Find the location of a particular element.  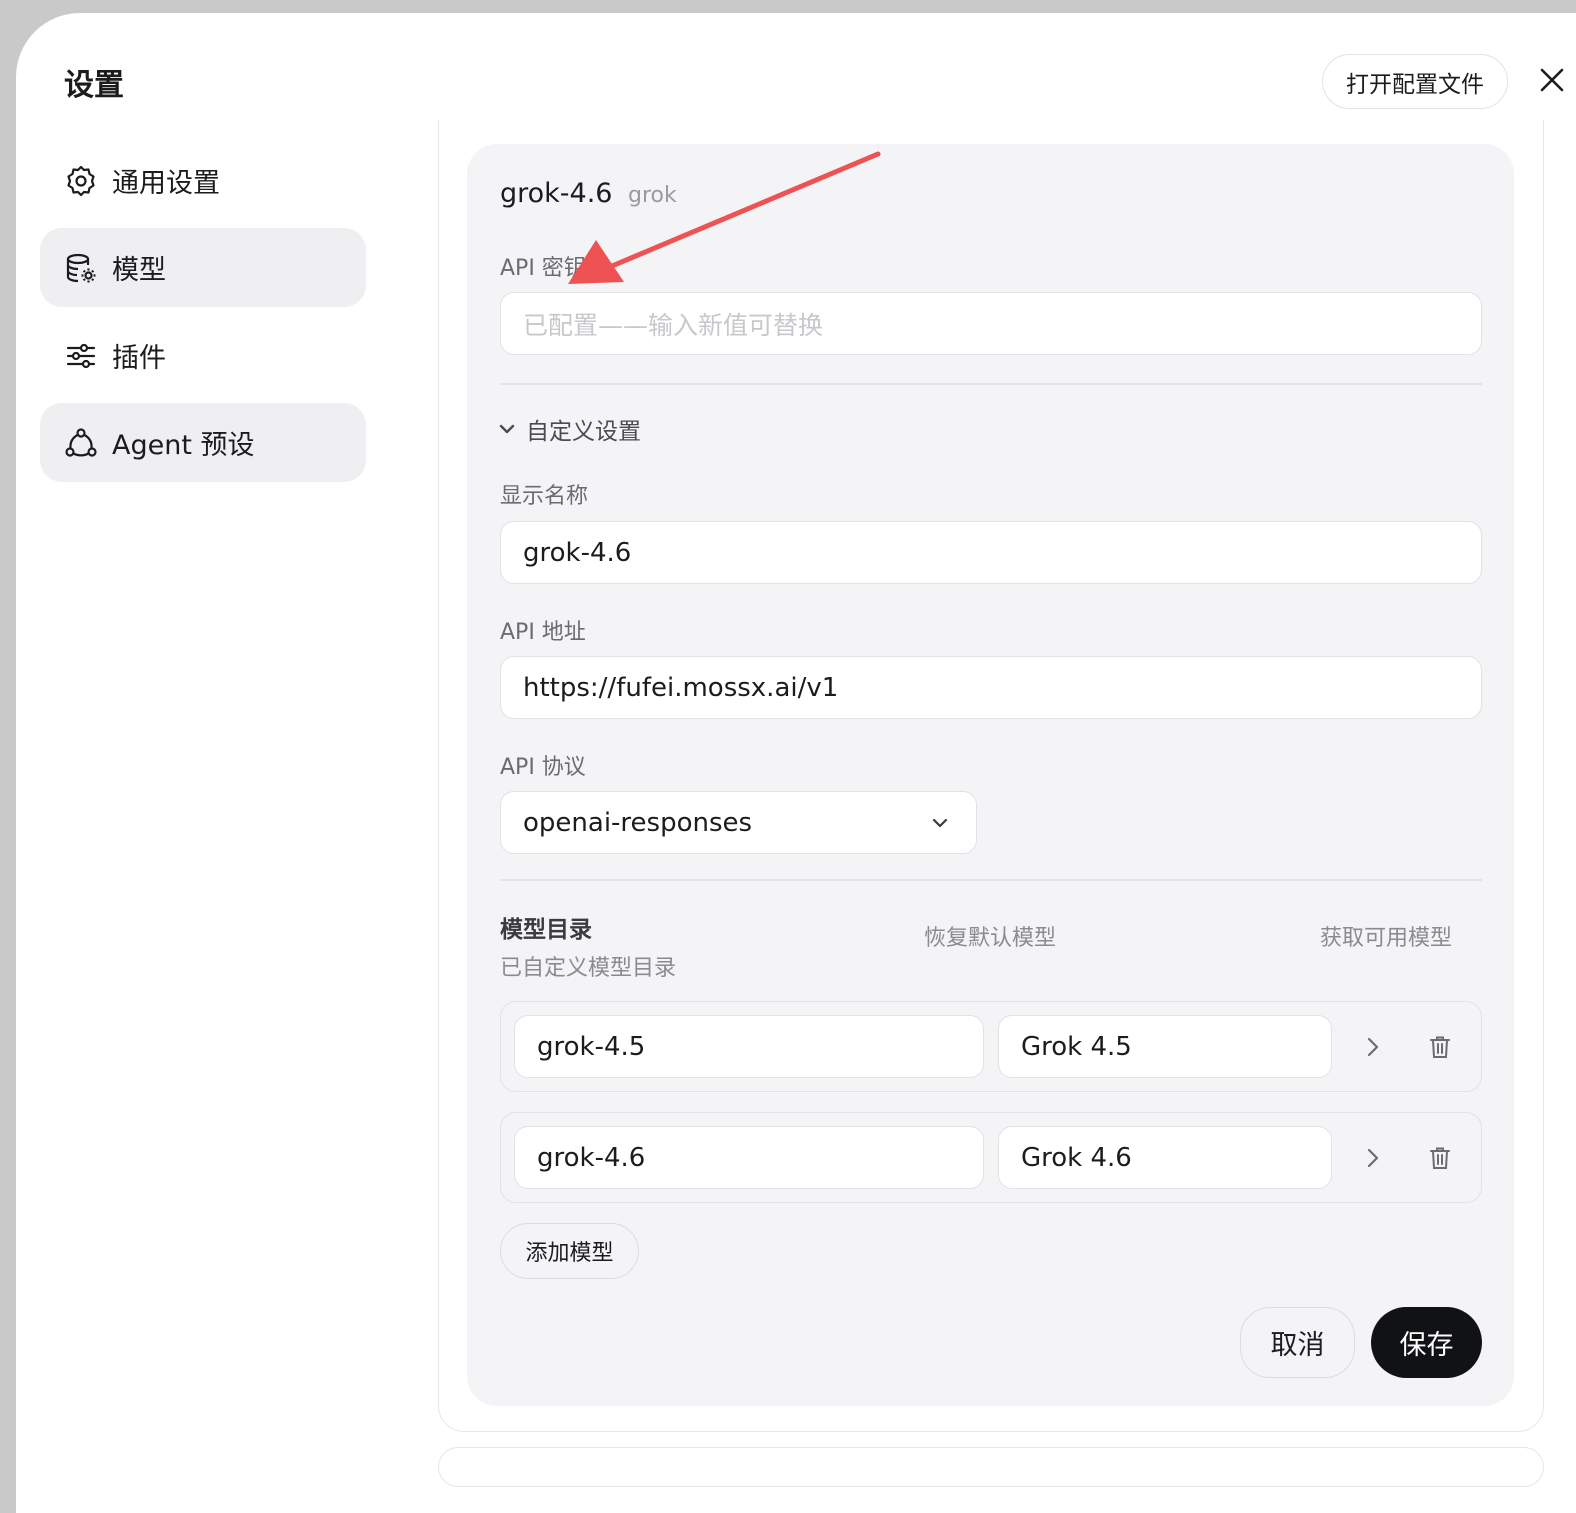

add-model-button: 添加模型 is located at coordinates (569, 1251).